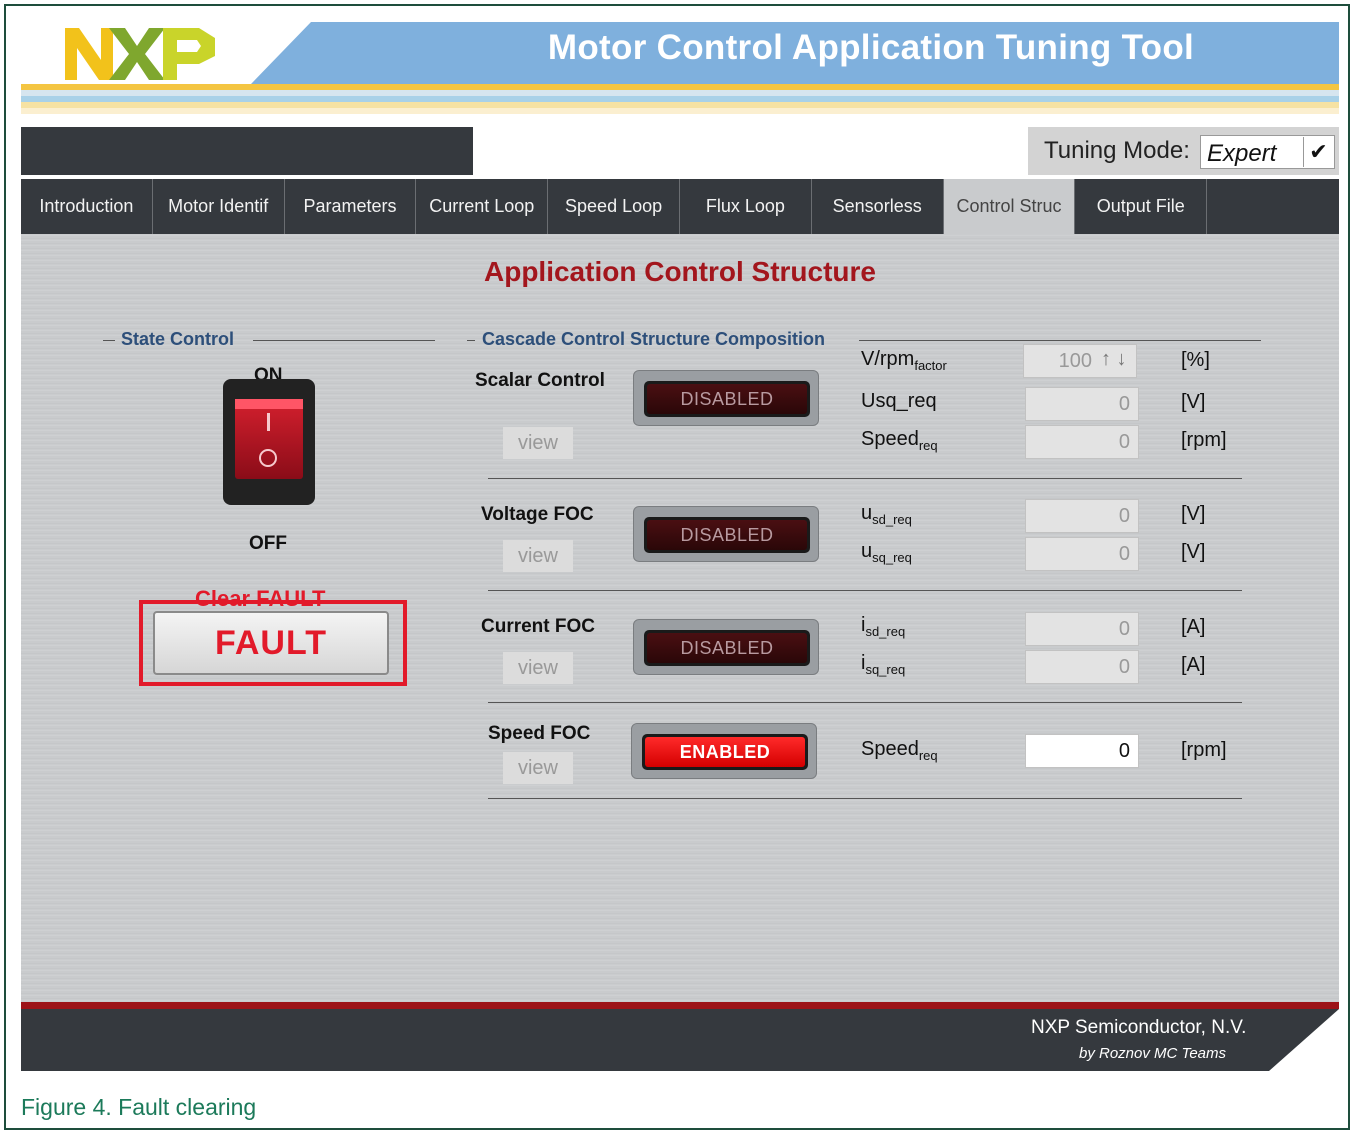 The image size is (1354, 1134). Describe the element at coordinates (899, 401) in the screenshot. I see `usq-req-label: Usq_req` at that location.